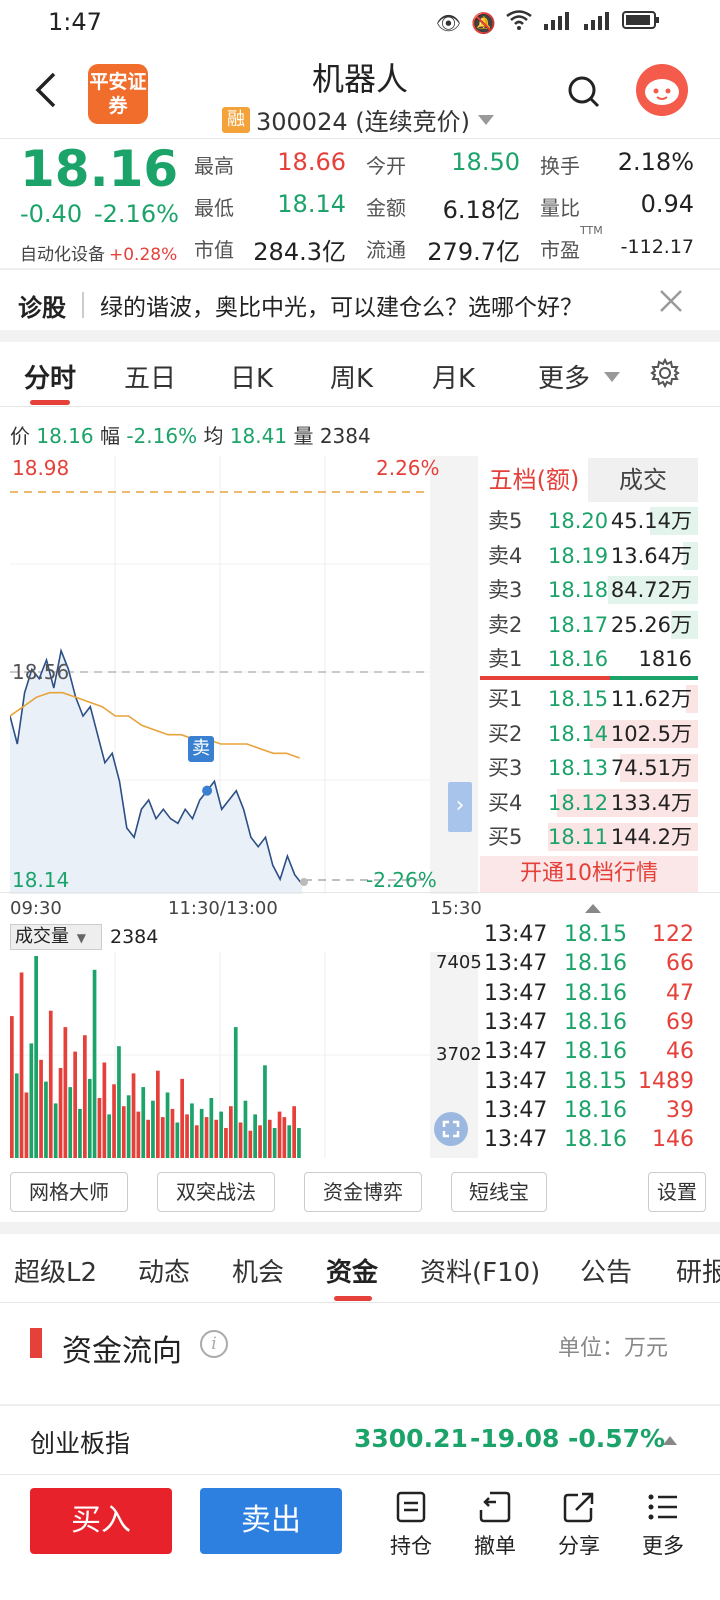  What do you see at coordinates (363, 1192) in the screenshot?
I see `tool-fund-game: 资金博弈` at bounding box center [363, 1192].